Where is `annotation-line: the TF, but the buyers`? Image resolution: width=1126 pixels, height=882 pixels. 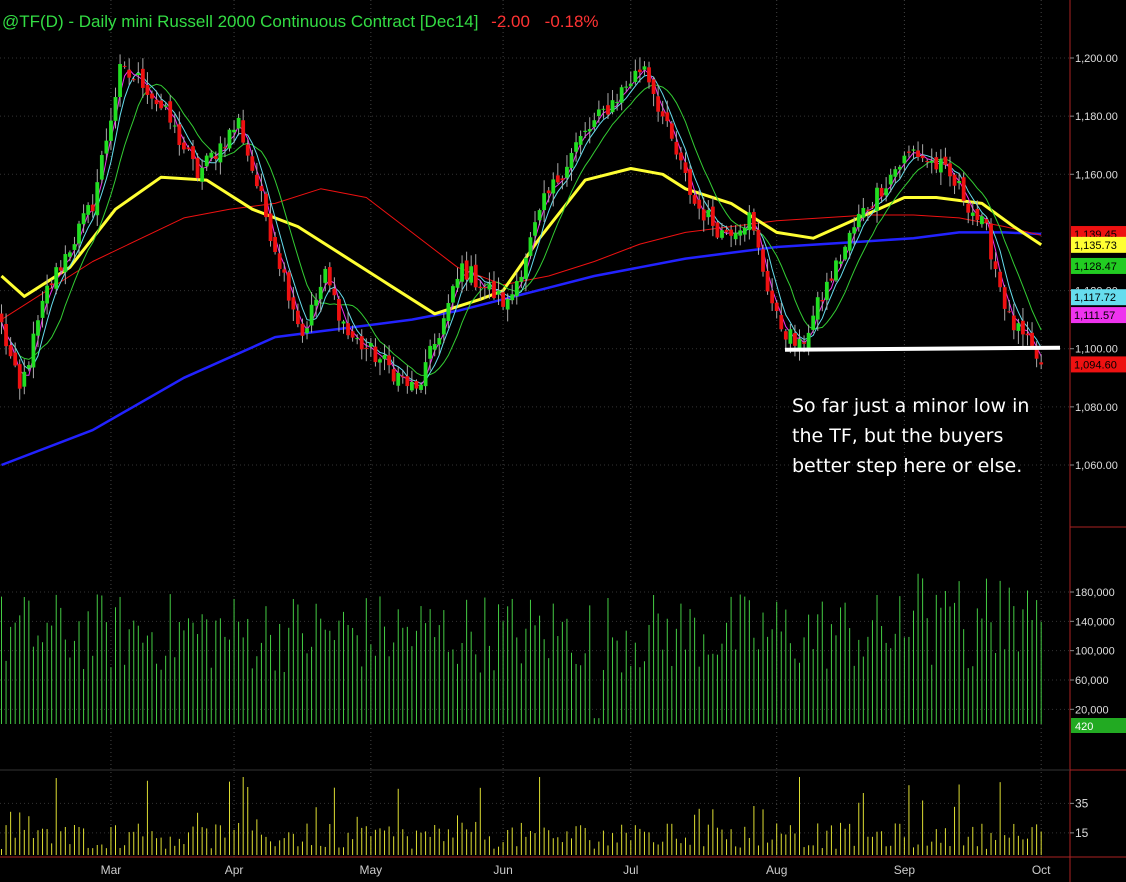 annotation-line: the TF, but the buyers is located at coordinates (898, 436).